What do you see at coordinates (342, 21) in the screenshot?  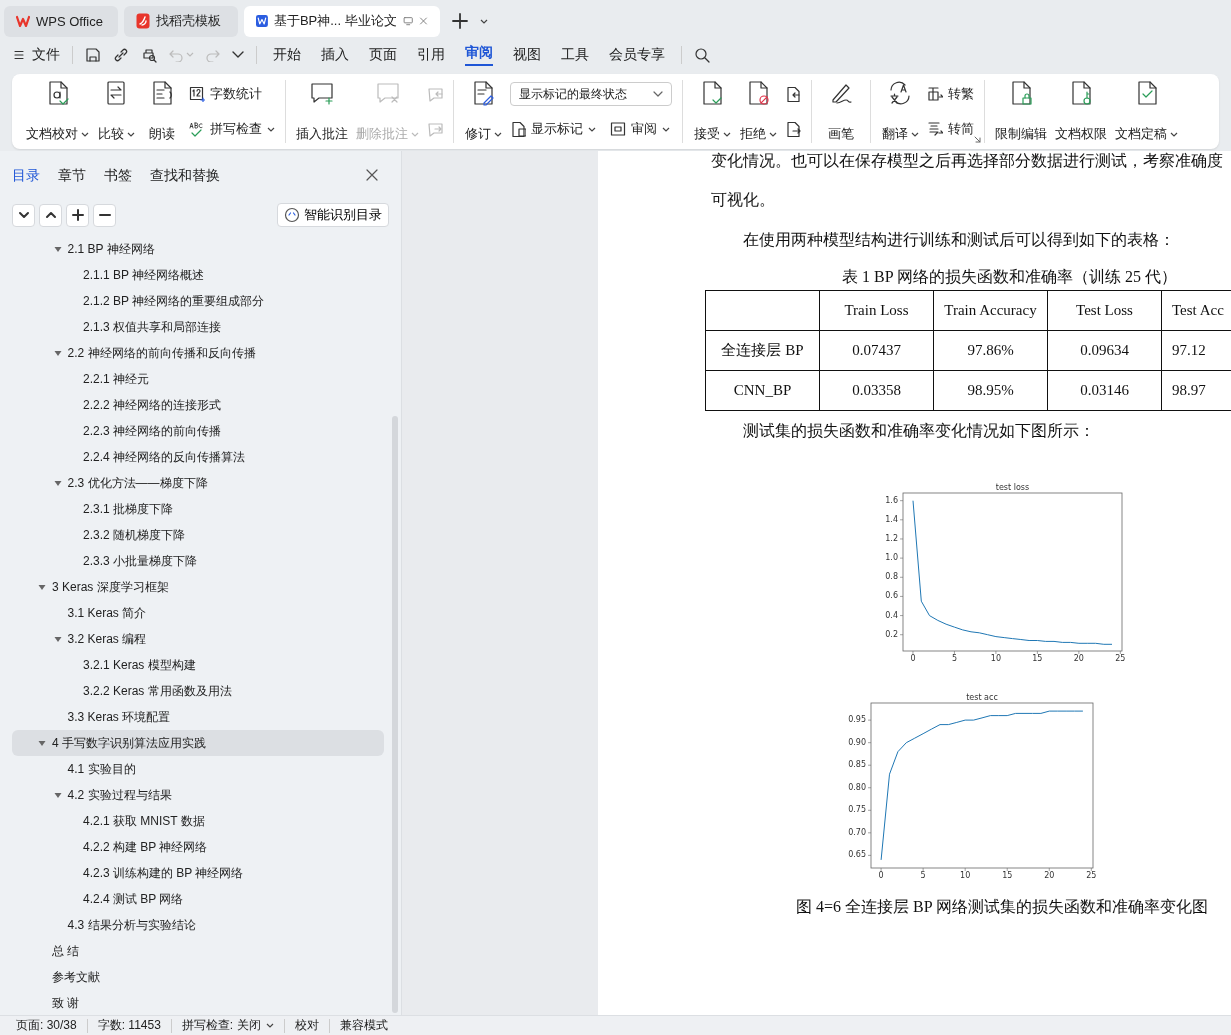 I see `app-tab: 基于BP神... 毕业论文` at bounding box center [342, 21].